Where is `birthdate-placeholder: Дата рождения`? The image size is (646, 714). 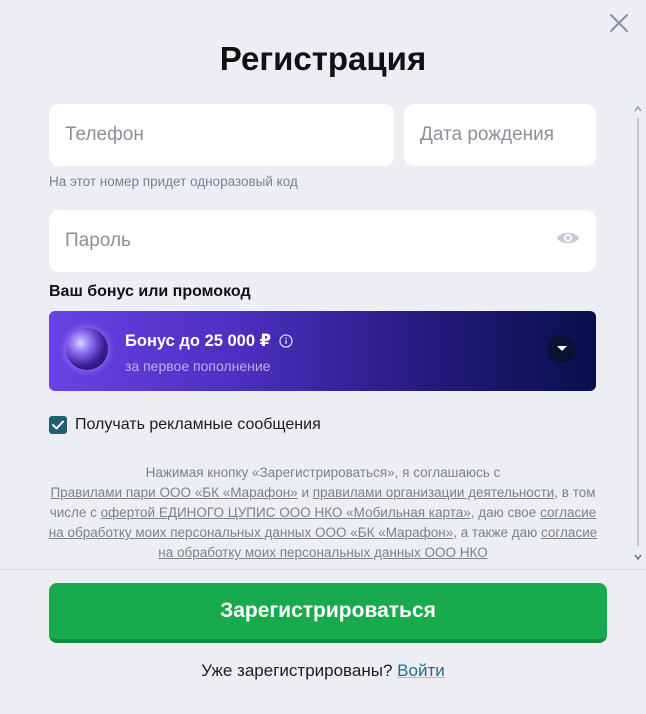 birthdate-placeholder: Дата рождения is located at coordinates (487, 134).